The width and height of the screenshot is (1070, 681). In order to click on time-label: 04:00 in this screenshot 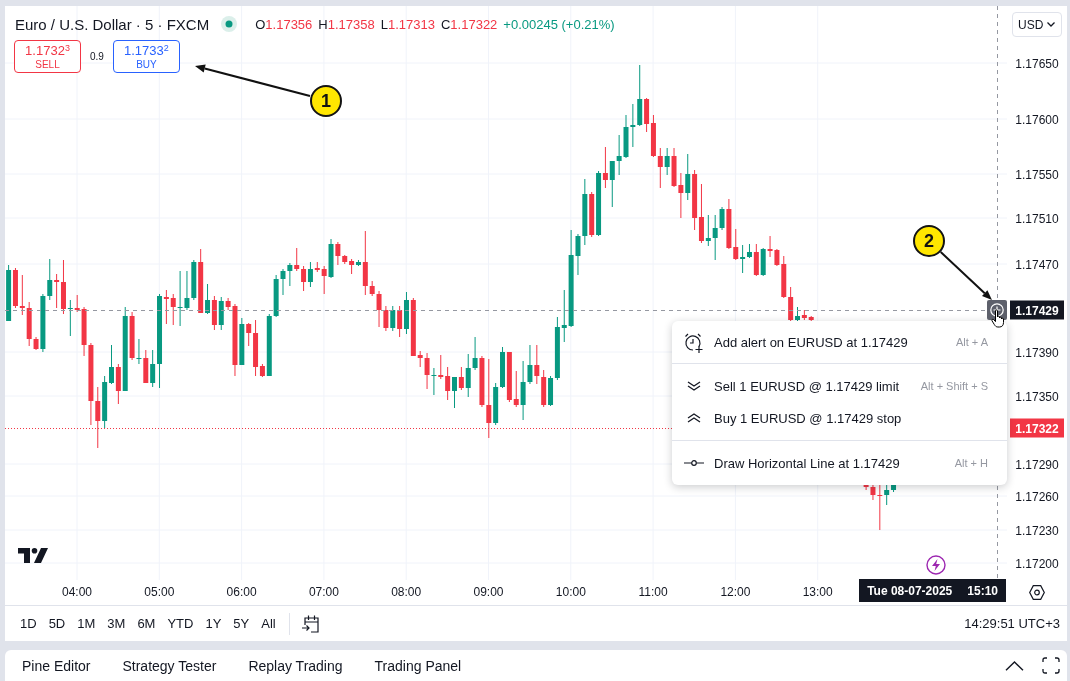, I will do `click(77, 592)`.